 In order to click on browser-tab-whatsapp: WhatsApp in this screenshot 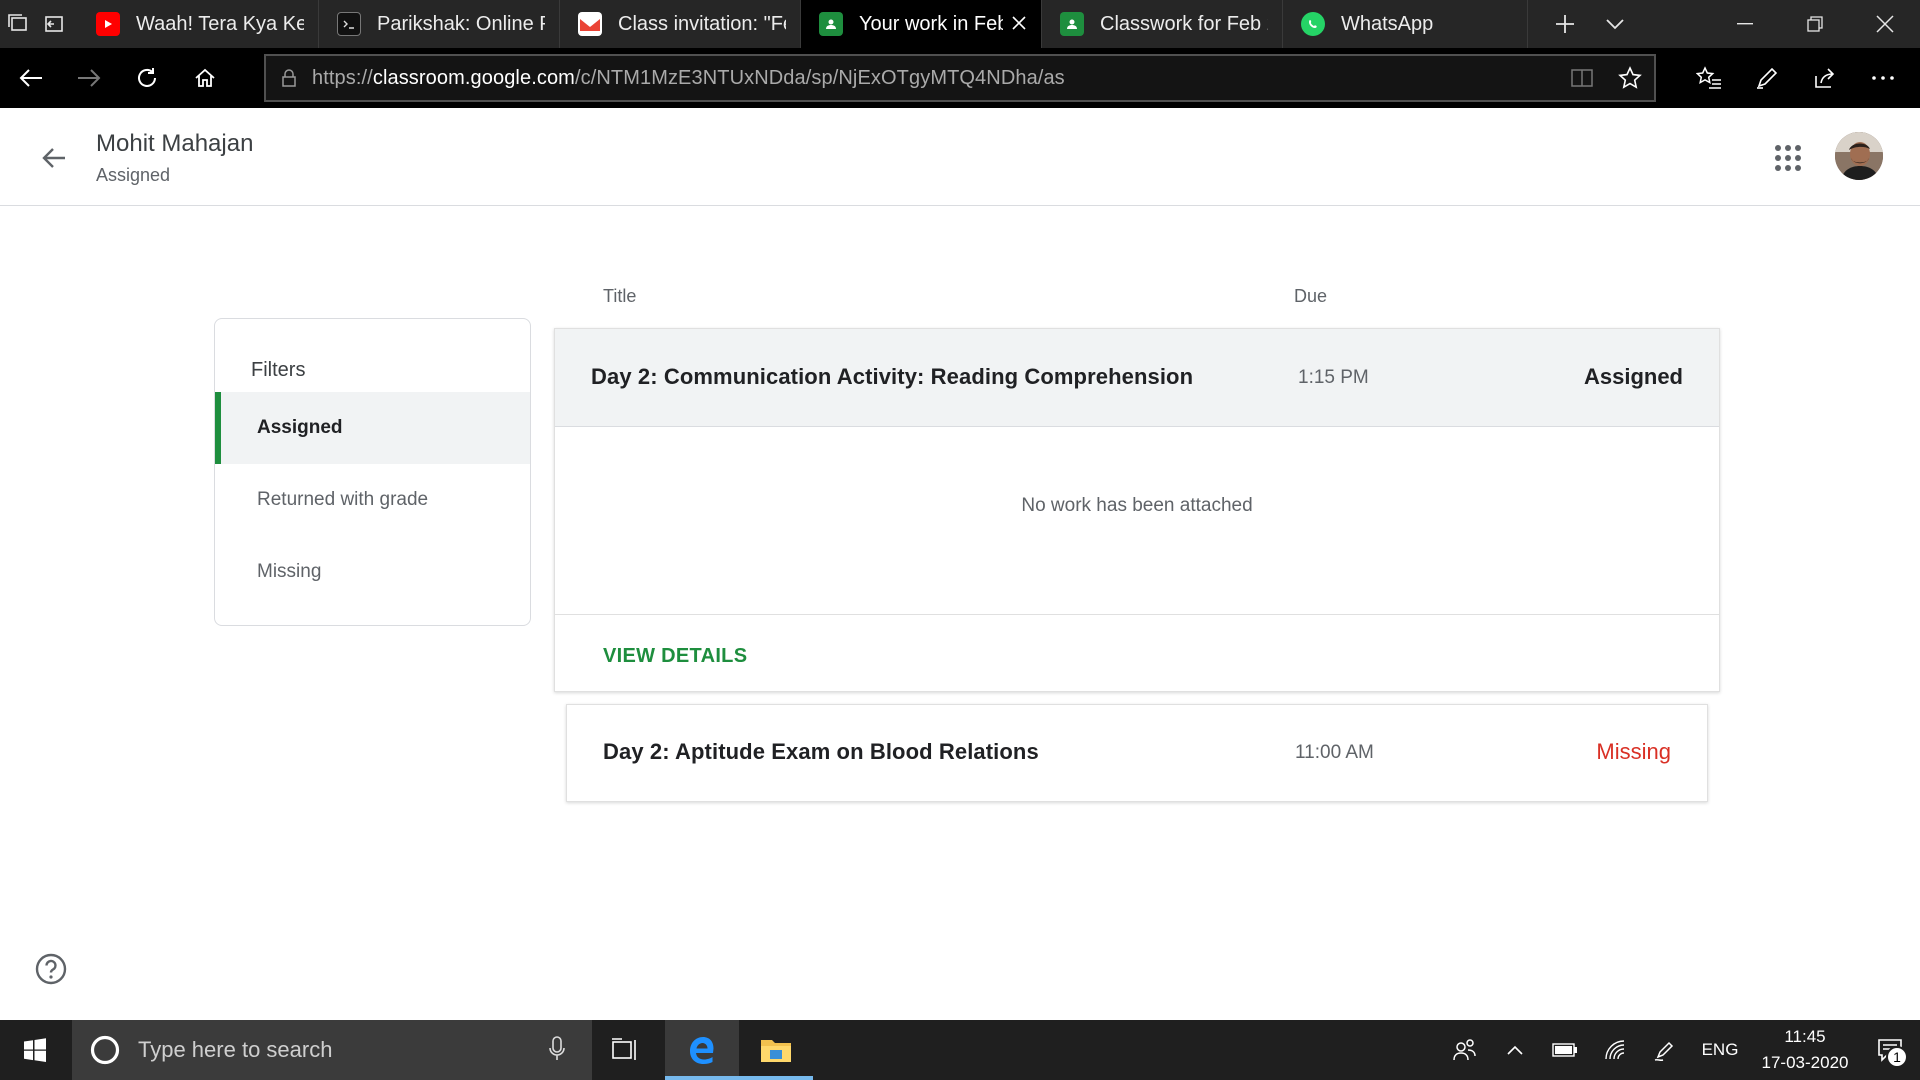, I will do `click(1405, 24)`.